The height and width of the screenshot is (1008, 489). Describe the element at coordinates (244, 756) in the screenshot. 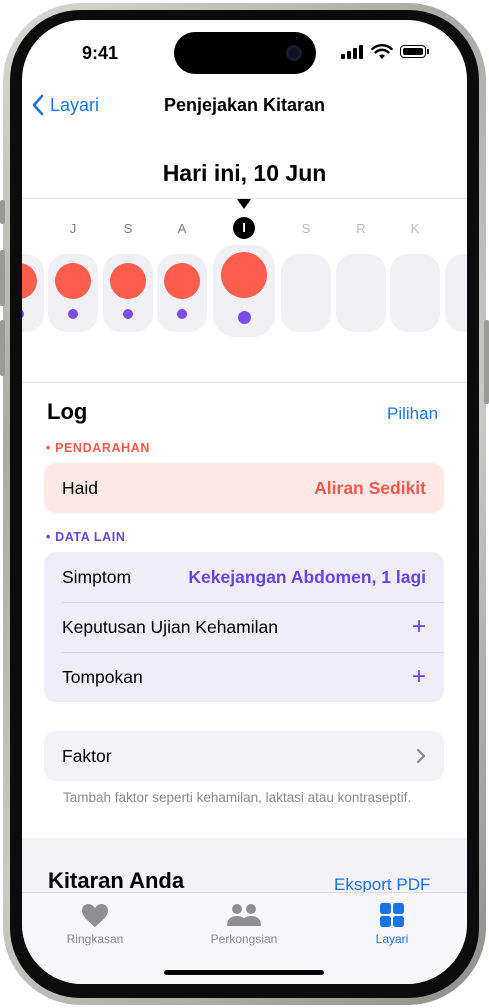

I see `factors-row: Faktor` at that location.